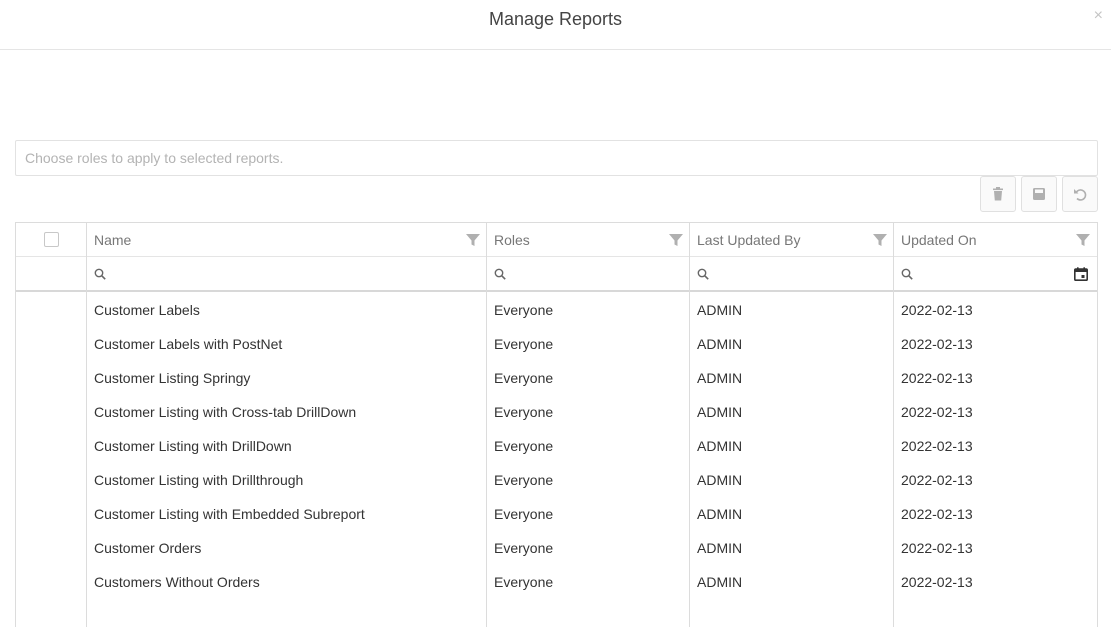  I want to click on filter-input-last-updated-by, so click(791, 274).